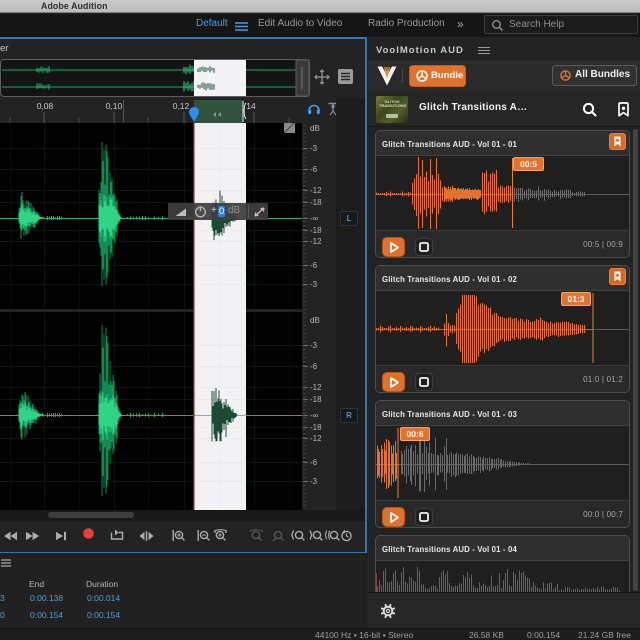  What do you see at coordinates (114, 106) in the screenshot?
I see `svg-text: 0,10` at bounding box center [114, 106].